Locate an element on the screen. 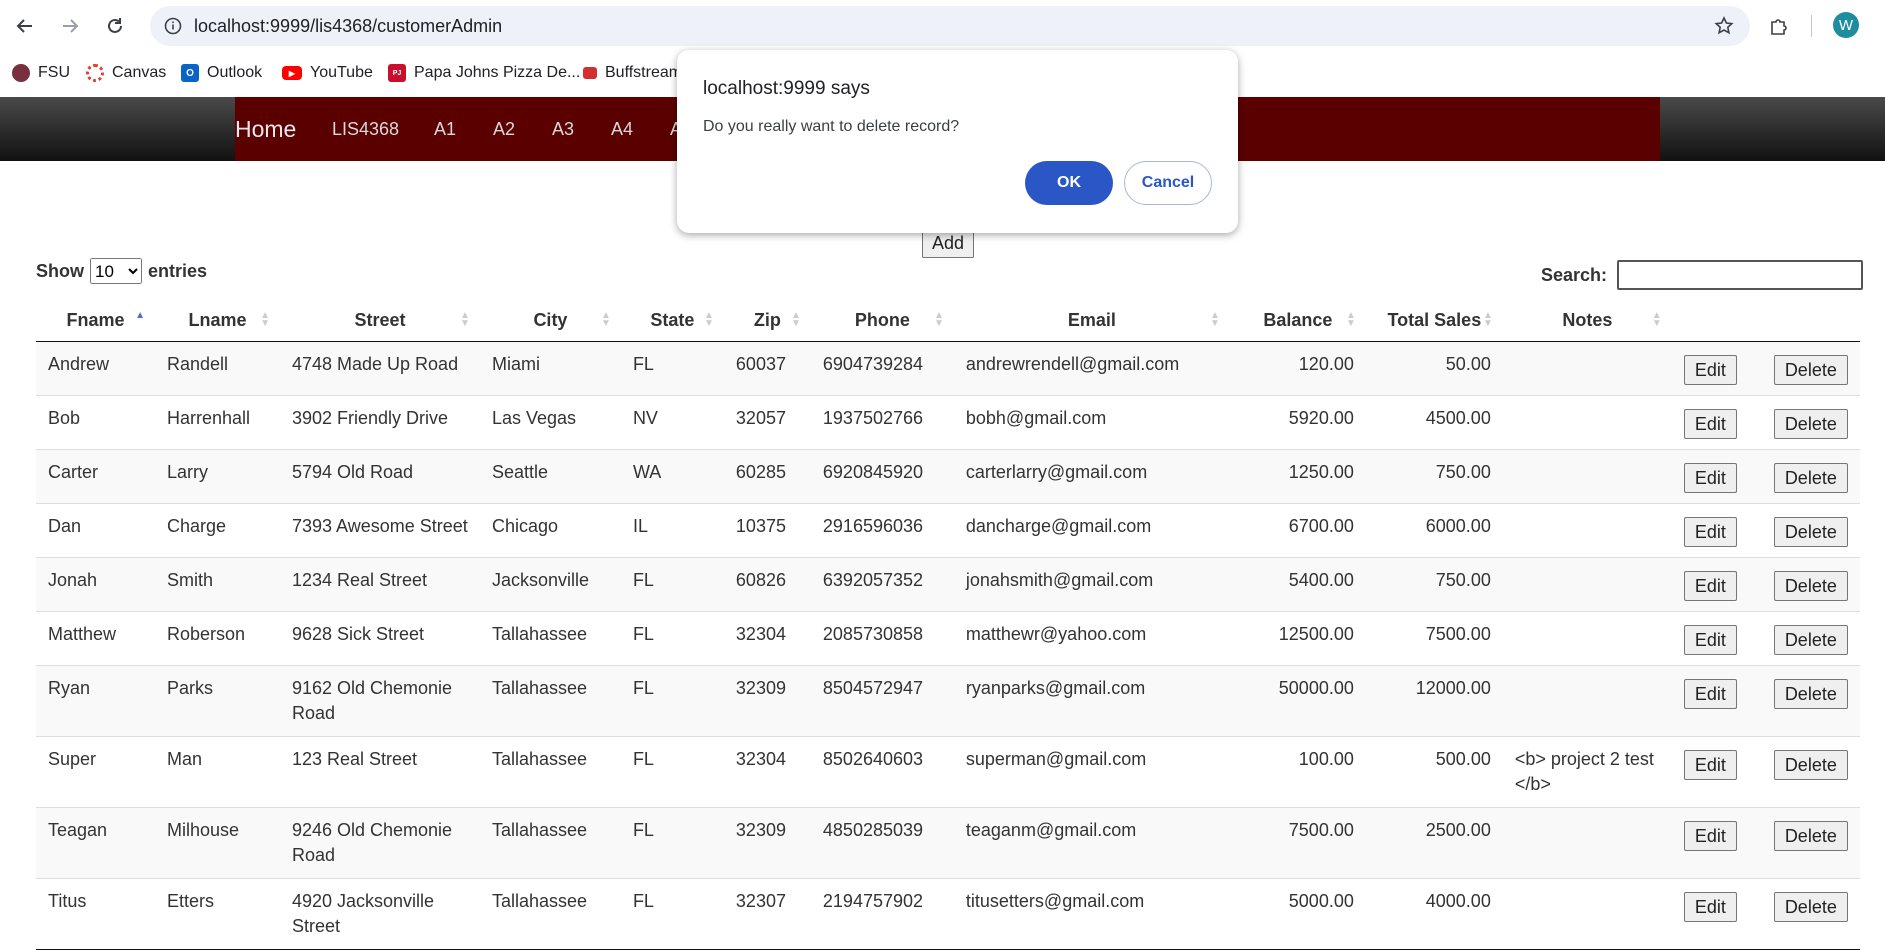 The height and width of the screenshot is (952, 1885). cell-email: superman@gmail.com is located at coordinates (1091, 771).